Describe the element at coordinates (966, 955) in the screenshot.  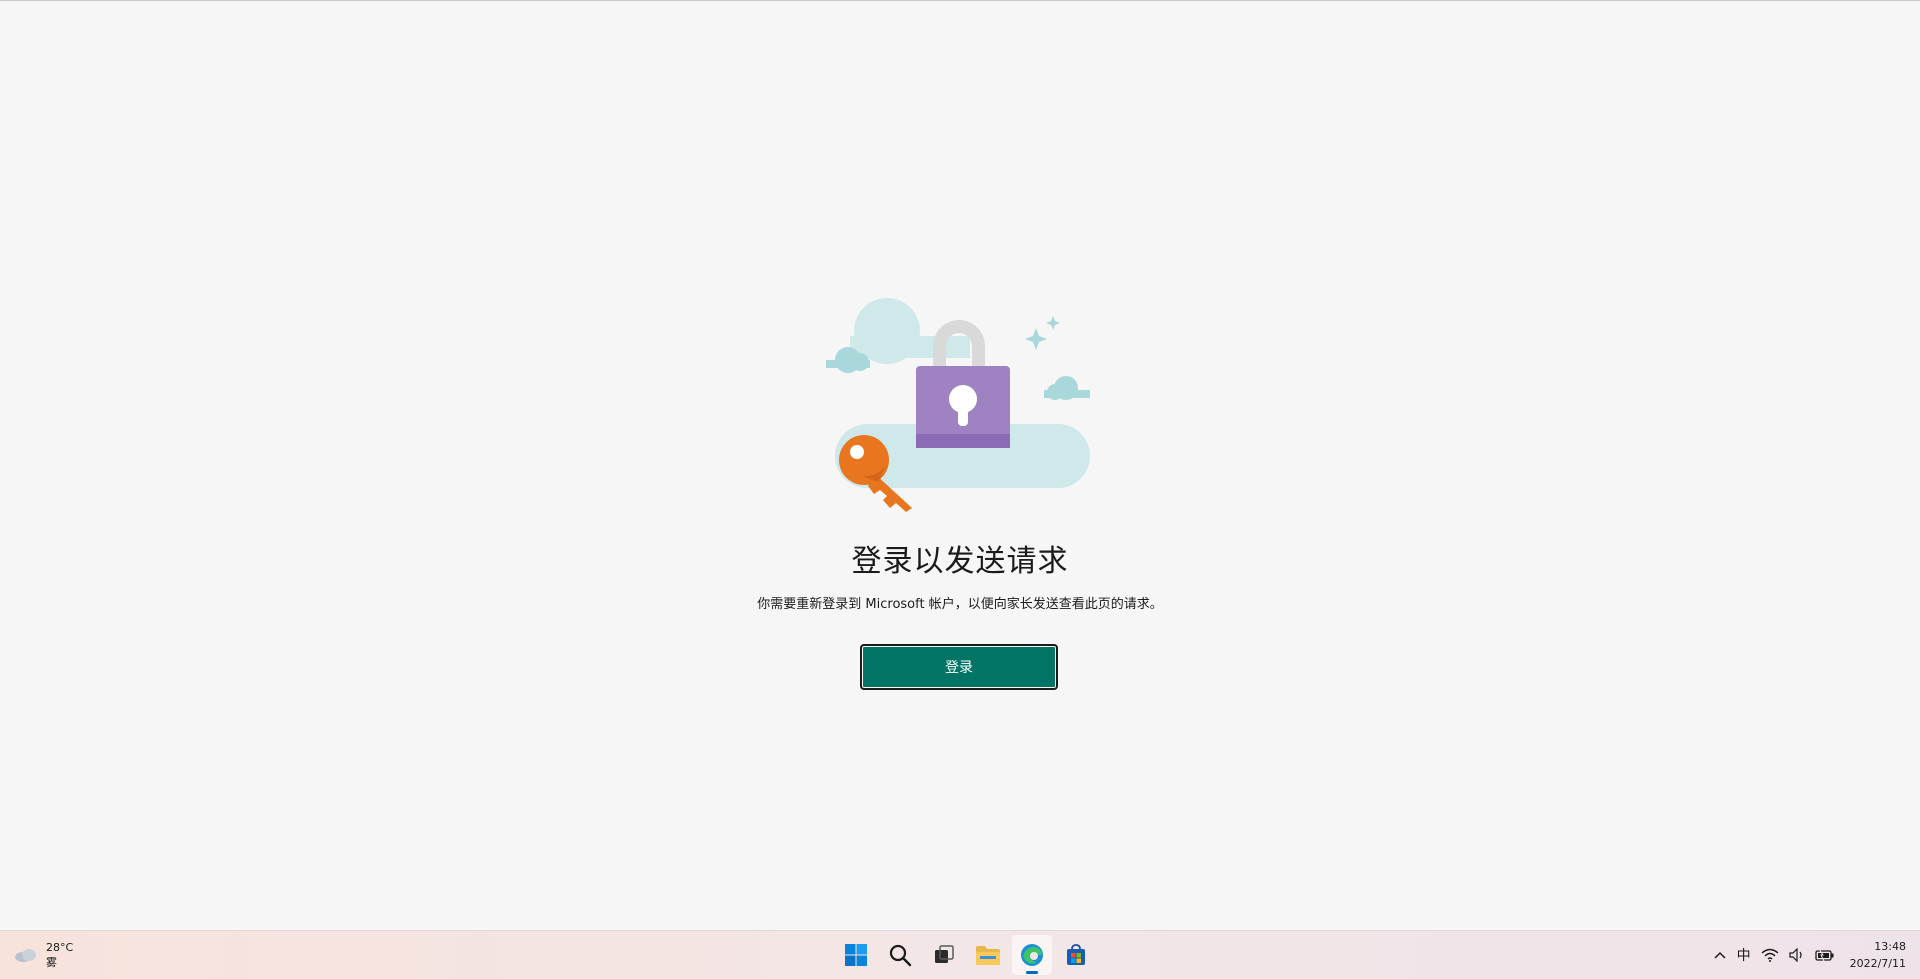
I see `taskbar-apps` at that location.